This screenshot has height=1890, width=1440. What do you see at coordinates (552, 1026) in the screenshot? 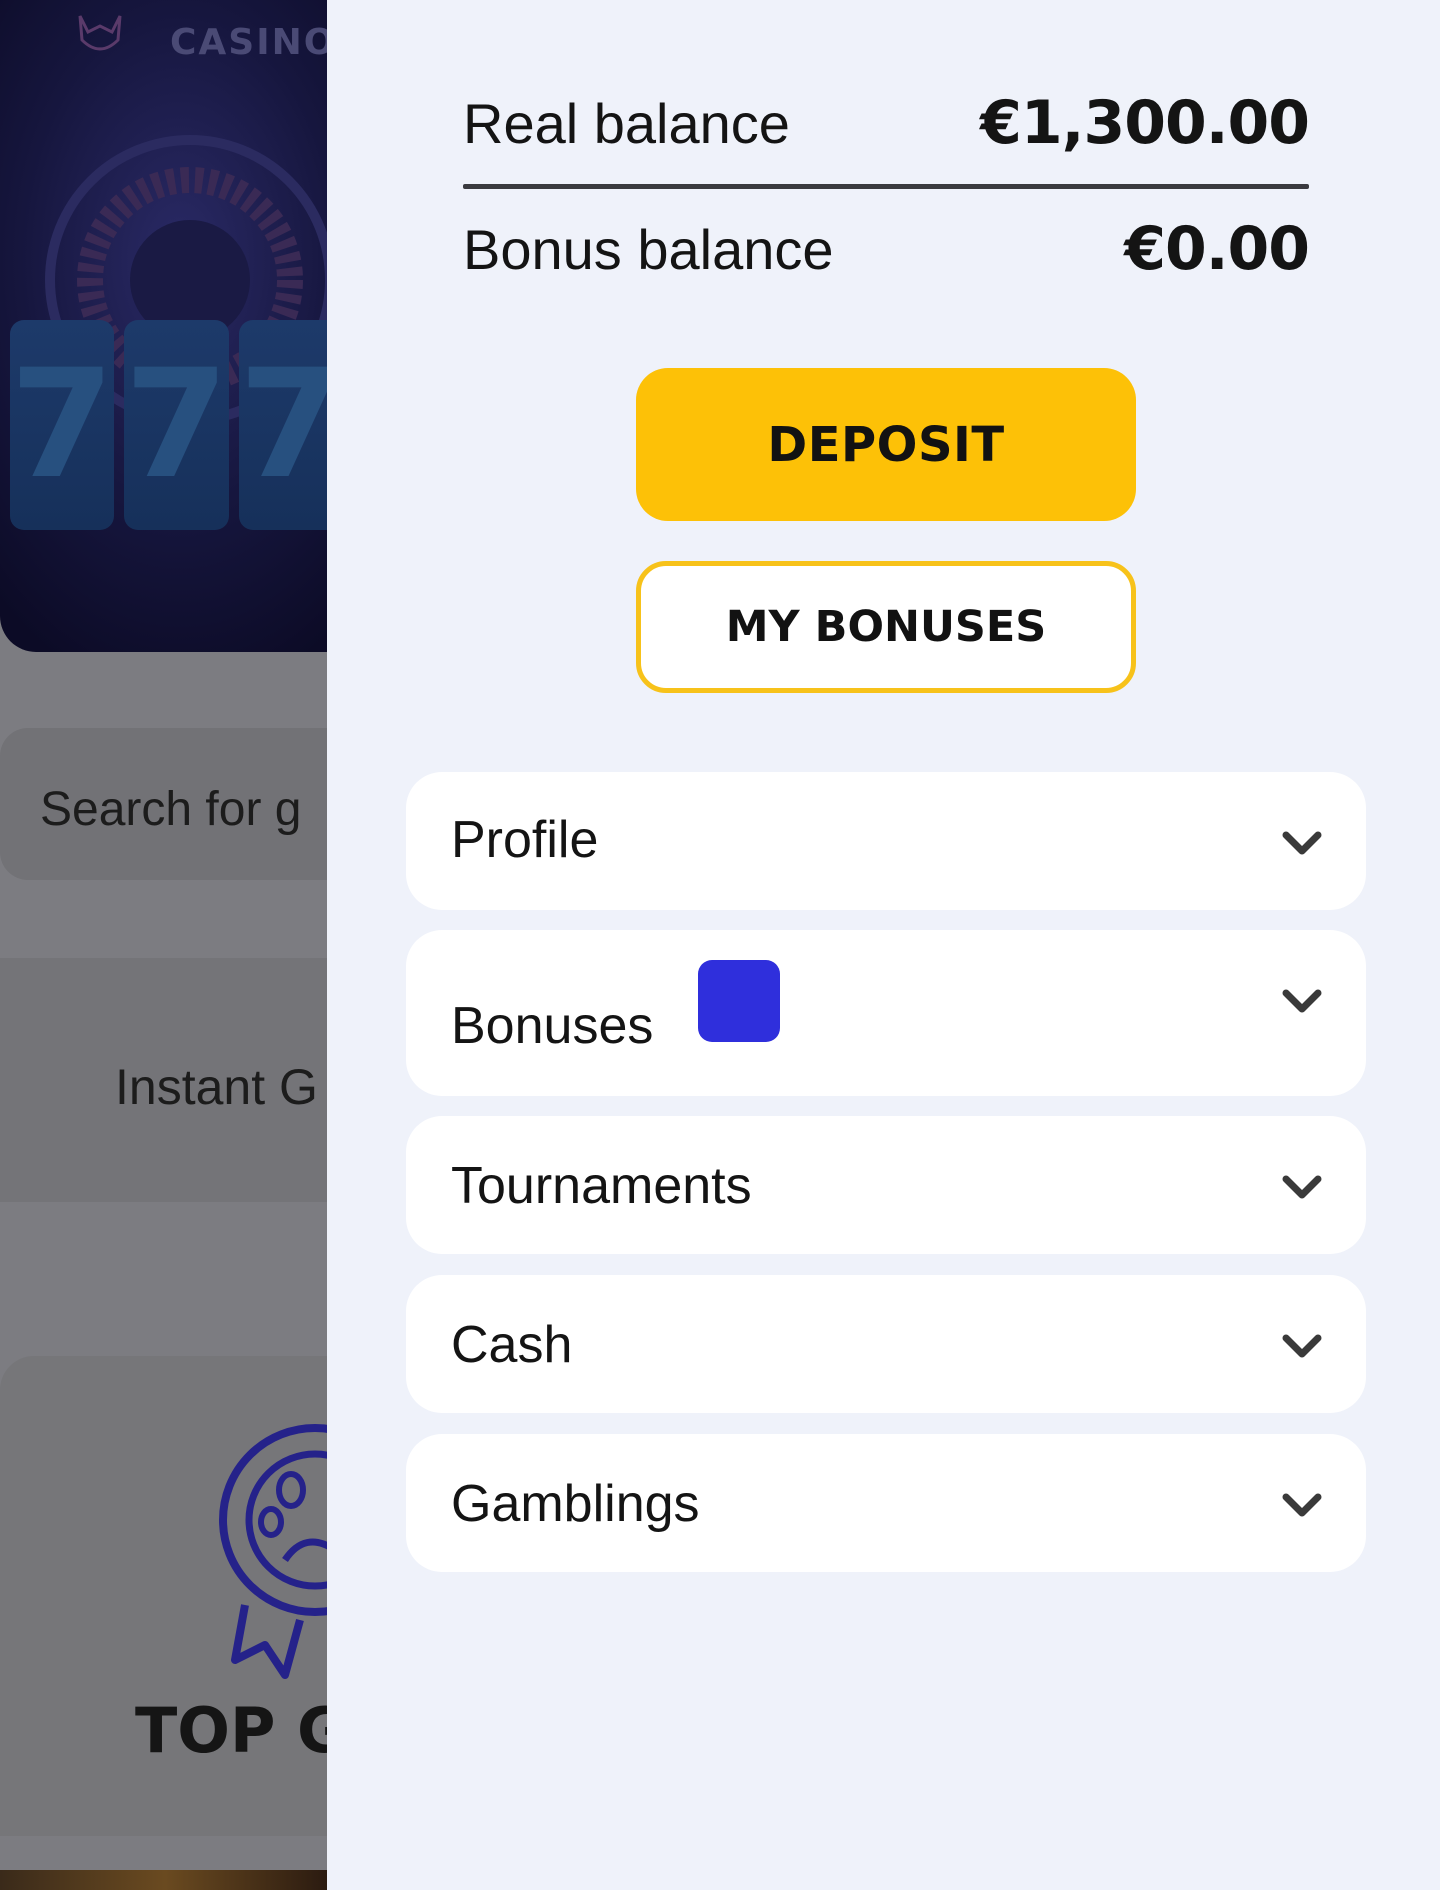
I see `menu-item-label: Bonuses` at bounding box center [552, 1026].